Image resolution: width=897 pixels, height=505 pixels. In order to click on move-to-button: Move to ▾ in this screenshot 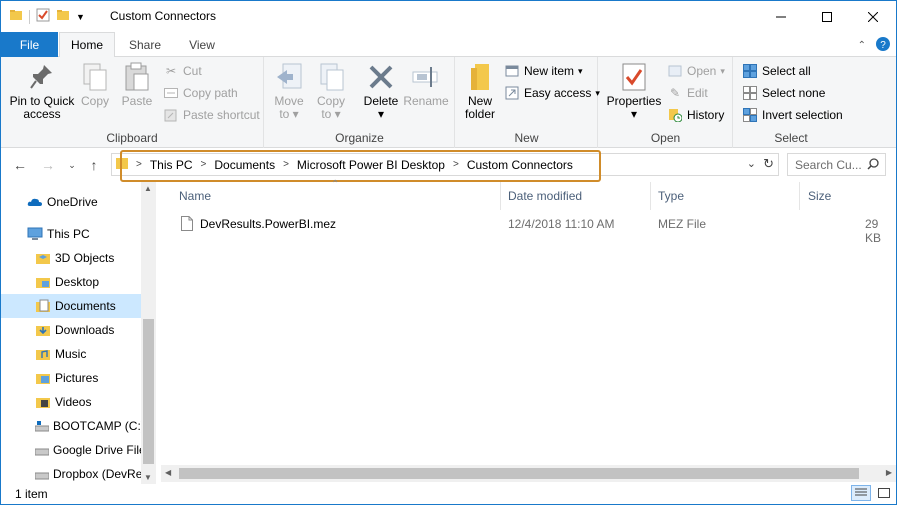, I will do `click(289, 91)`.